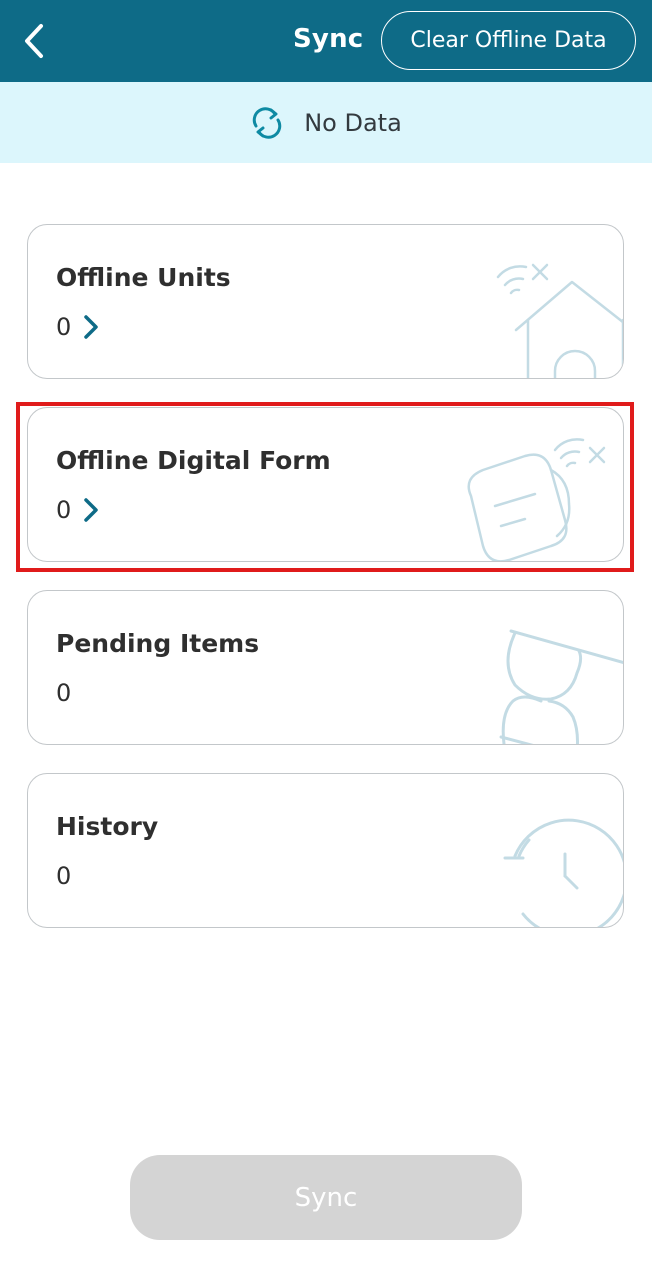  Describe the element at coordinates (325, 301) in the screenshot. I see `card-offline-units: Offline Units 0` at that location.